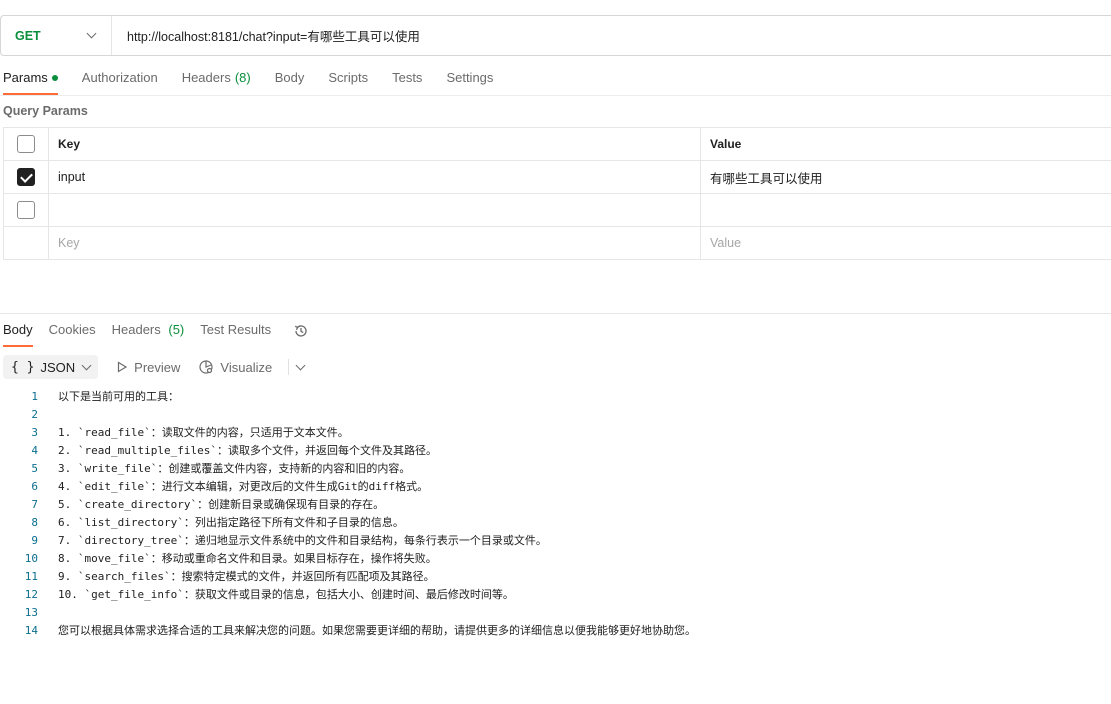  What do you see at coordinates (906, 210) in the screenshot?
I see `param-value-cell` at bounding box center [906, 210].